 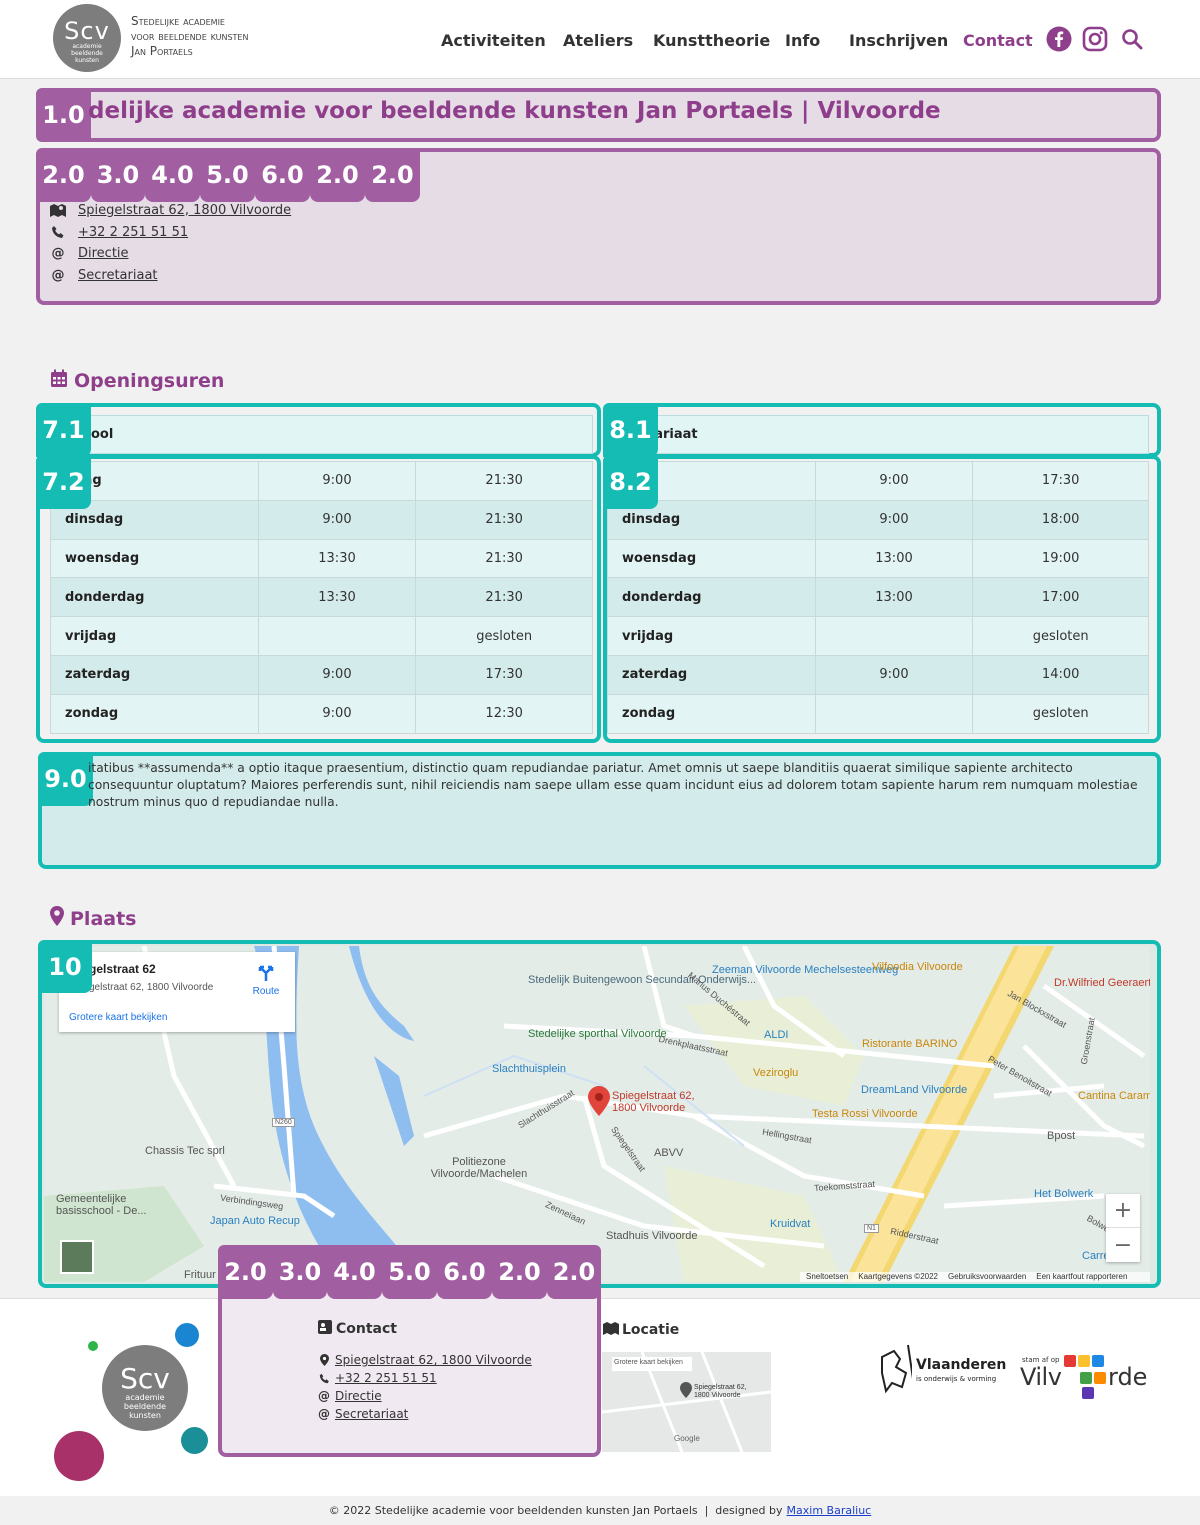 I want to click on map-label-bpost: Bpost, so click(x=1061, y=1136).